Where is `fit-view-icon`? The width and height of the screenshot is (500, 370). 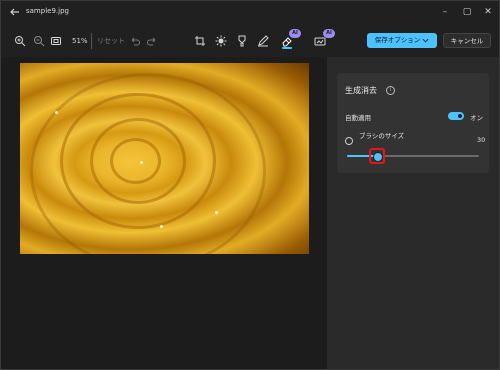 fit-view-icon is located at coordinates (56, 41).